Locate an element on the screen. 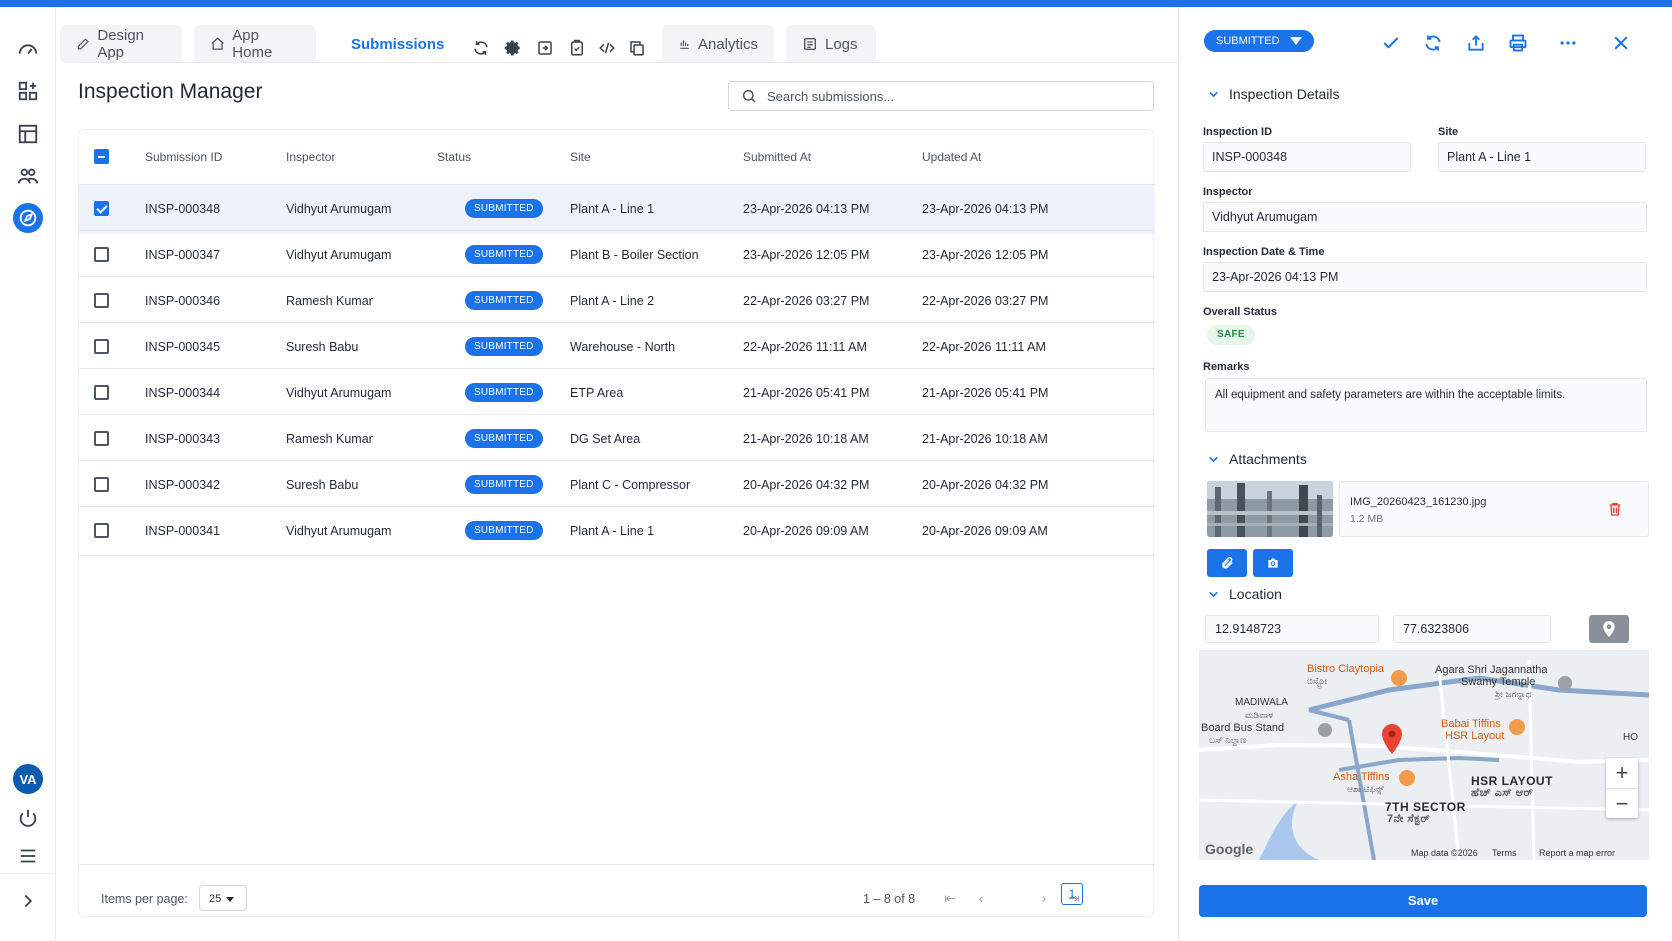 Image resolution: width=1672 pixels, height=941 pixels. code-icon is located at coordinates (607, 48).